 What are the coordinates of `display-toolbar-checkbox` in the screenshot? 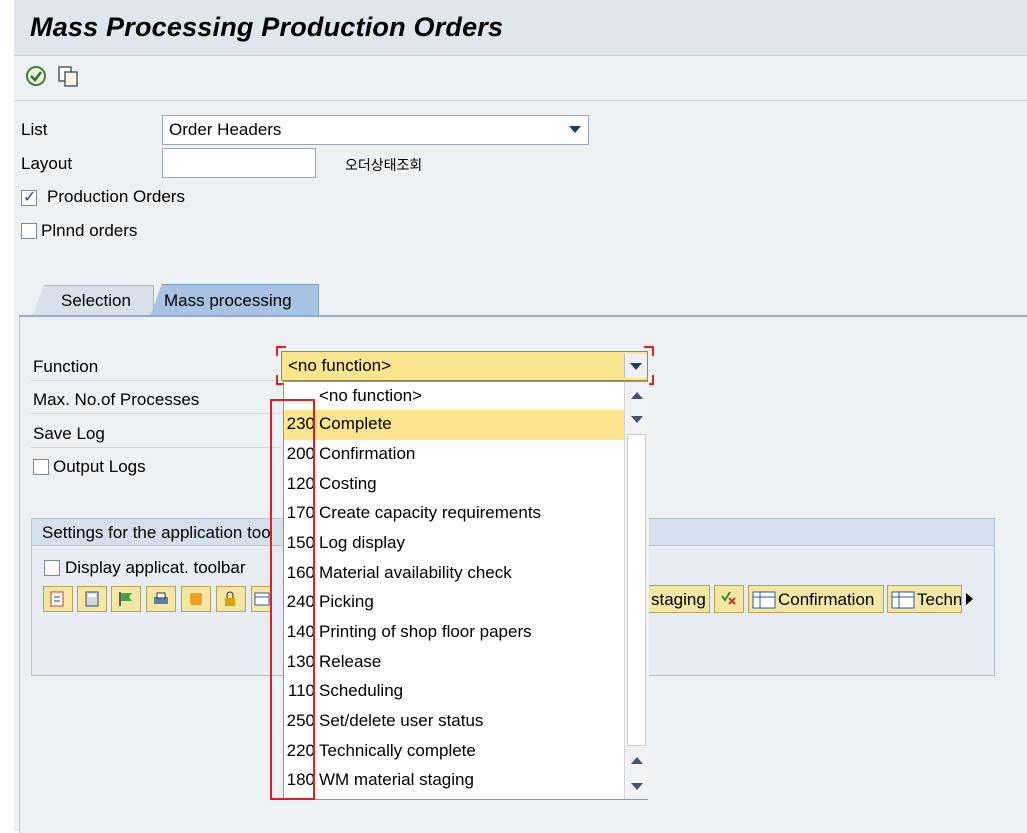 It's located at (52, 568).